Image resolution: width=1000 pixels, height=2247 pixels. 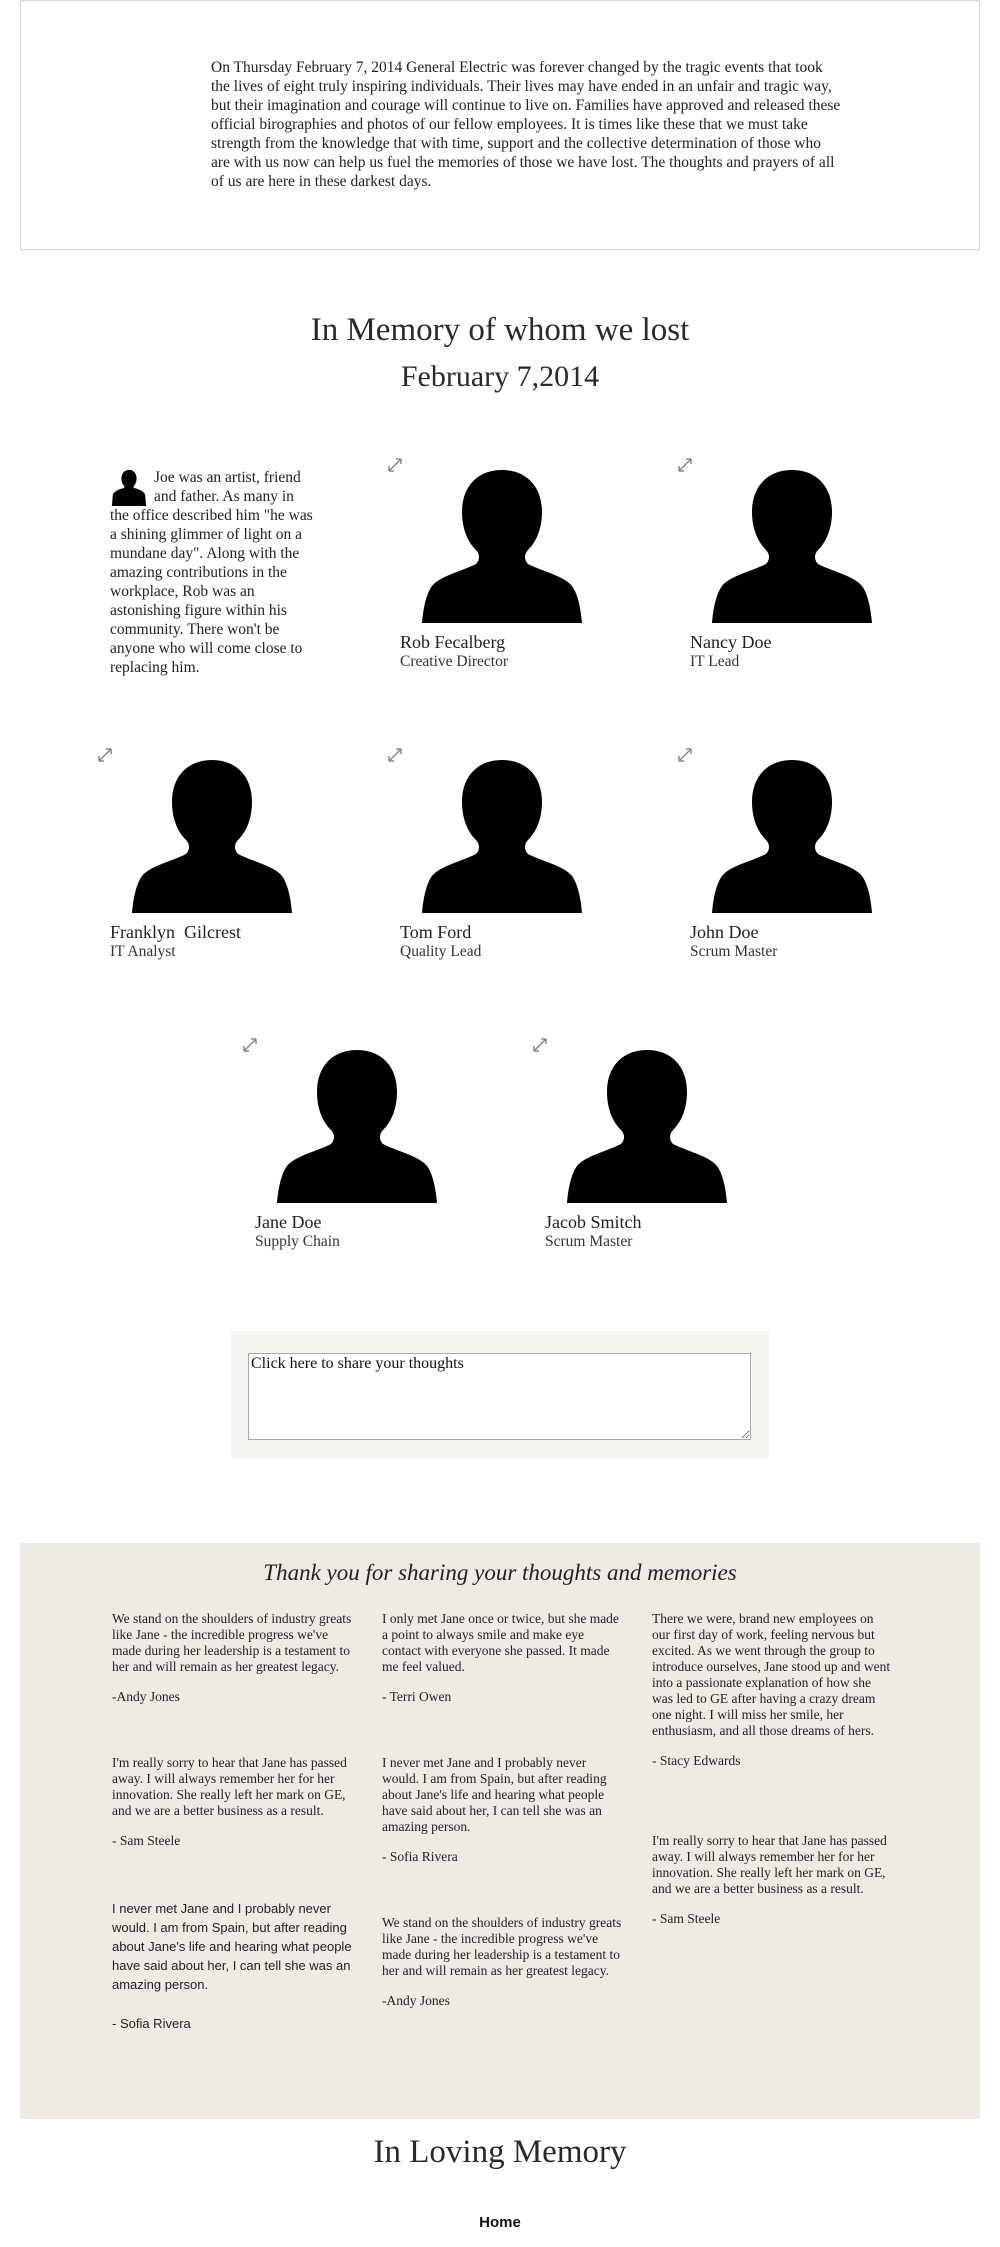 I want to click on person-name: Rob Fecalberg, so click(x=453, y=642).